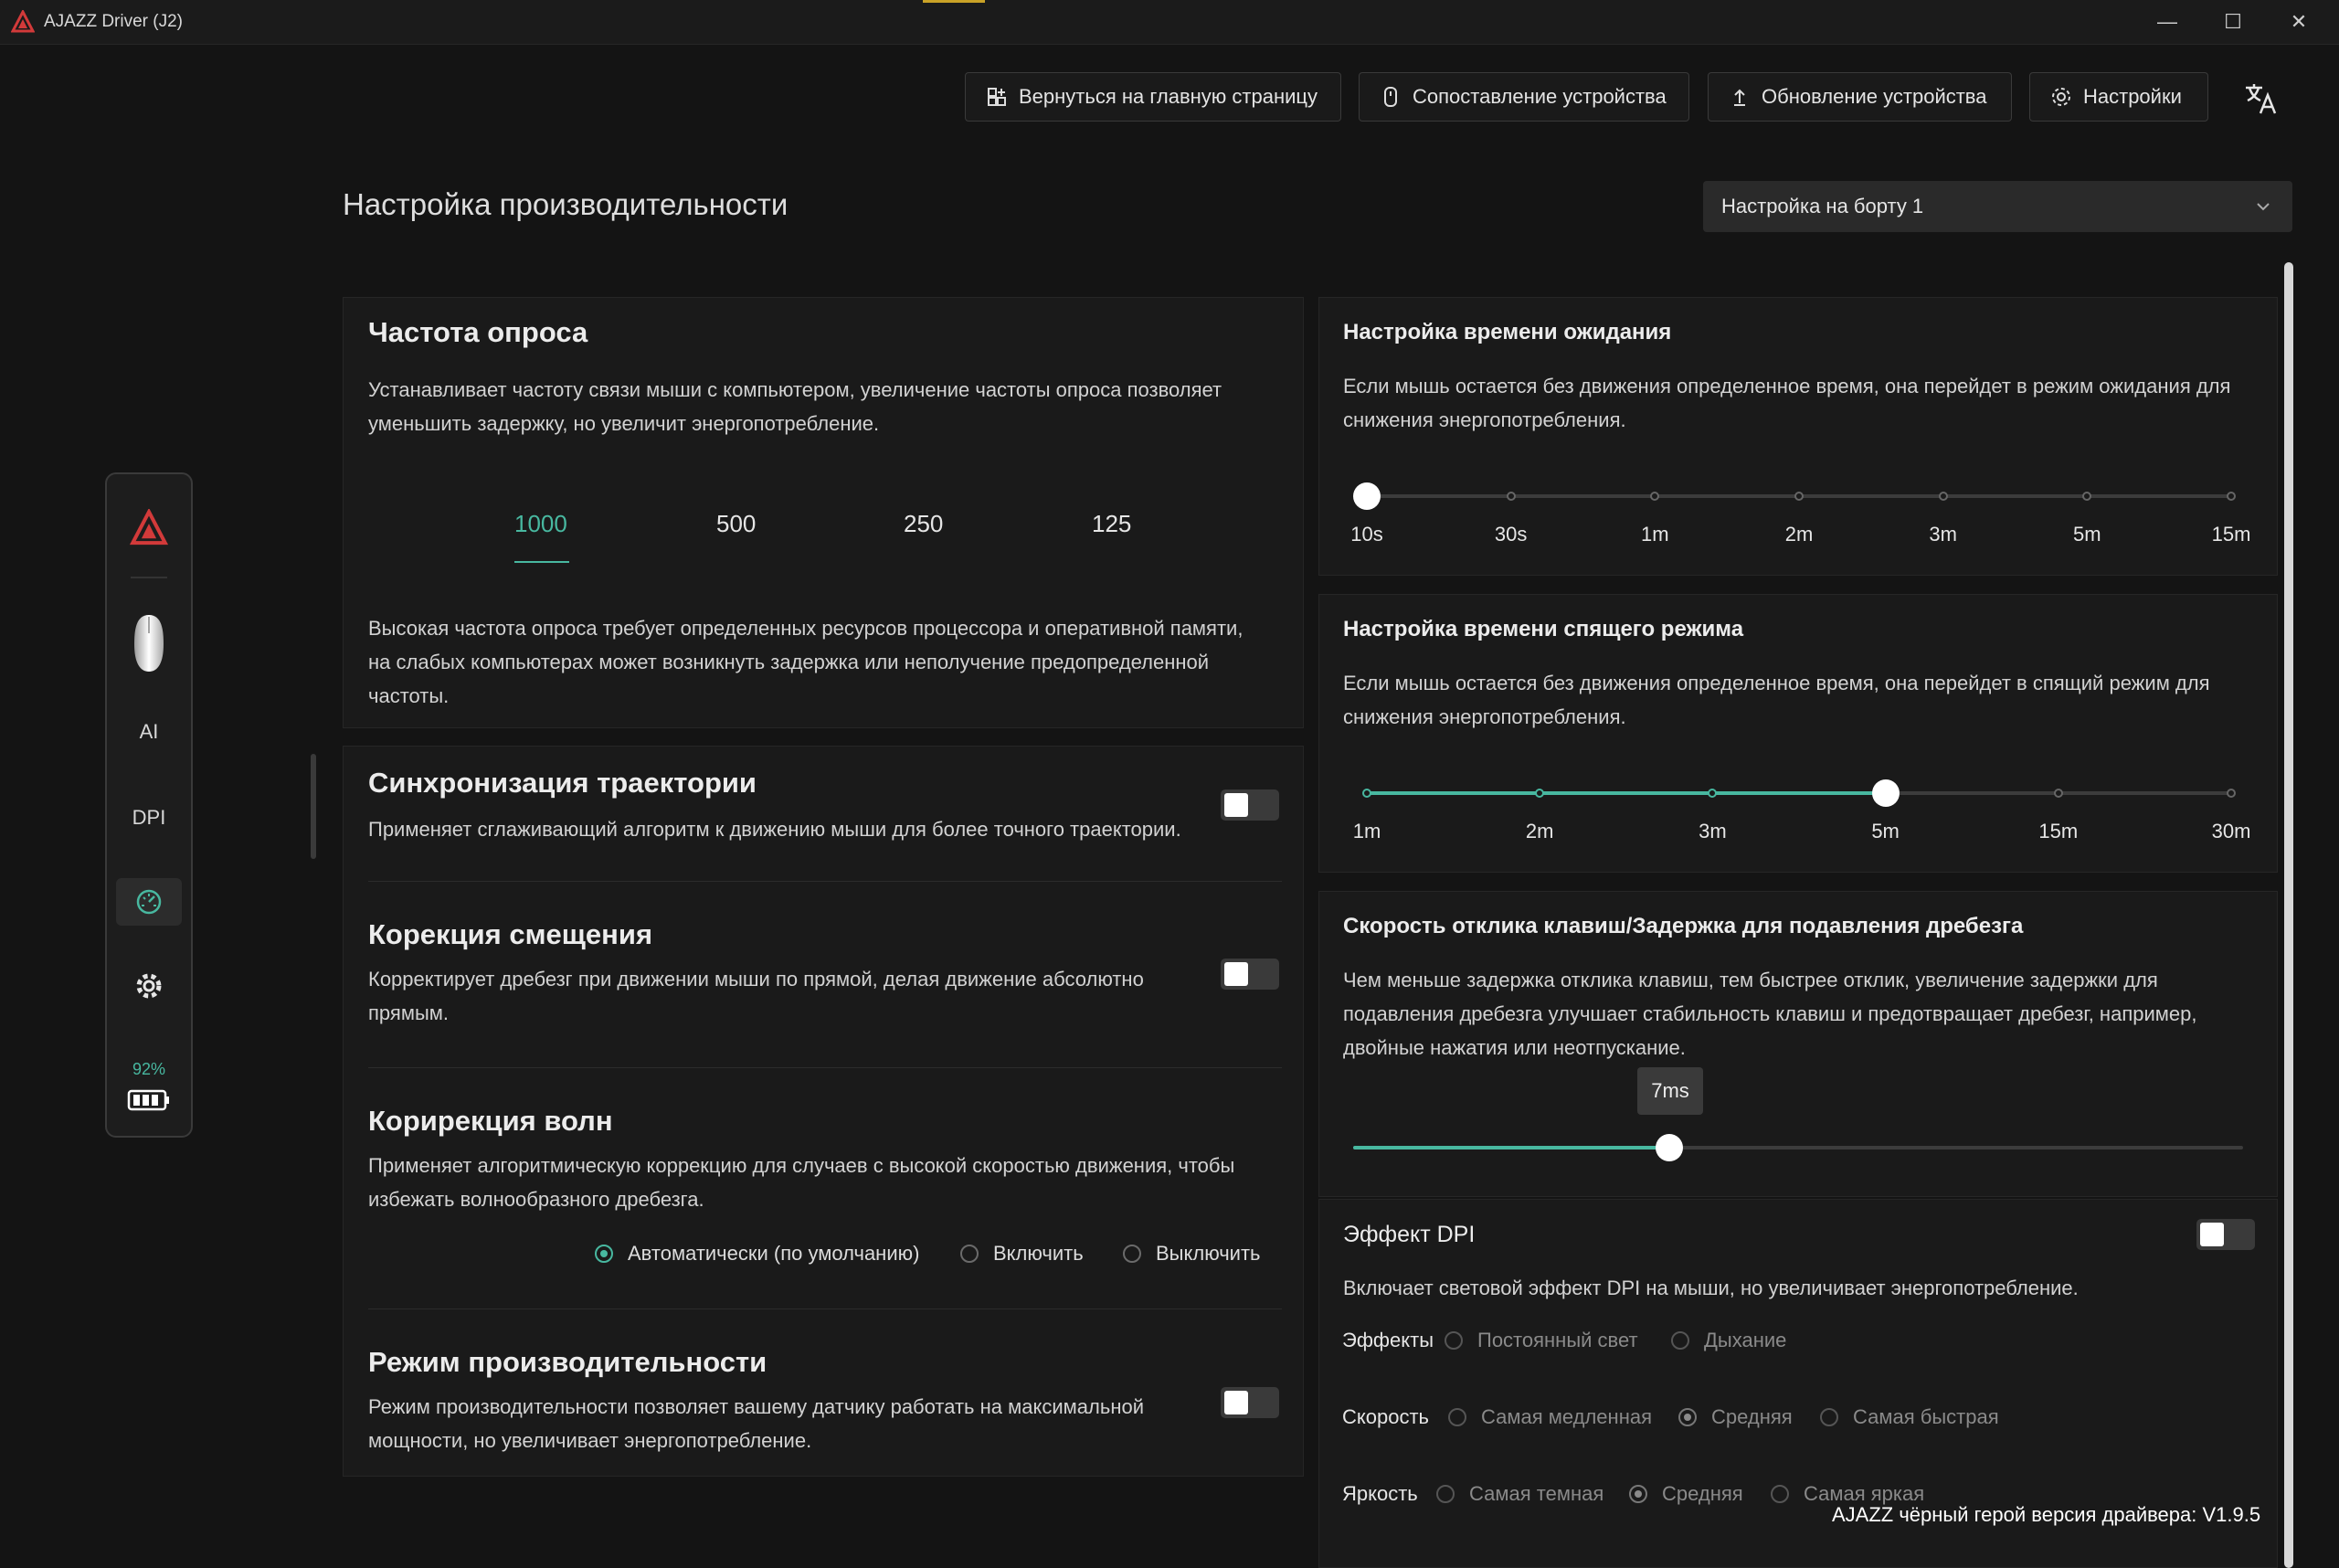 The width and height of the screenshot is (2339, 1568). Describe the element at coordinates (1511, 1148) in the screenshot. I see `debounce-fill` at that location.